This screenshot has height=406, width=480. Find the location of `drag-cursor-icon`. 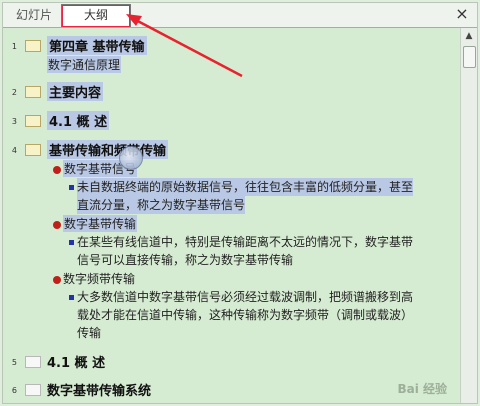

drag-cursor-icon is located at coordinates (131, 158).